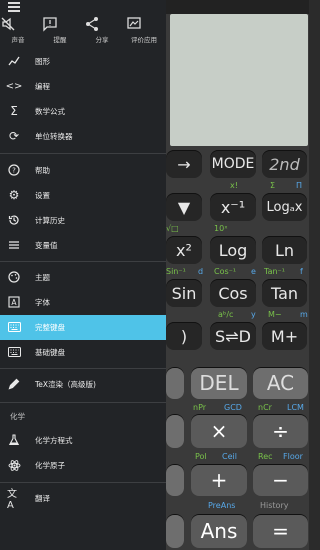  Describe the element at coordinates (92, 24) in the screenshot. I see `share-icon` at that location.